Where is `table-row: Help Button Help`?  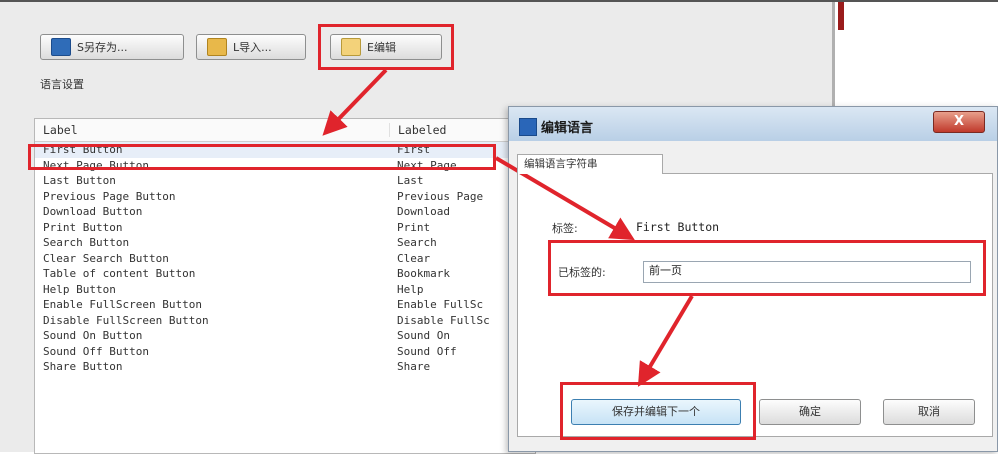 table-row: Help Button Help is located at coordinates (285, 290).